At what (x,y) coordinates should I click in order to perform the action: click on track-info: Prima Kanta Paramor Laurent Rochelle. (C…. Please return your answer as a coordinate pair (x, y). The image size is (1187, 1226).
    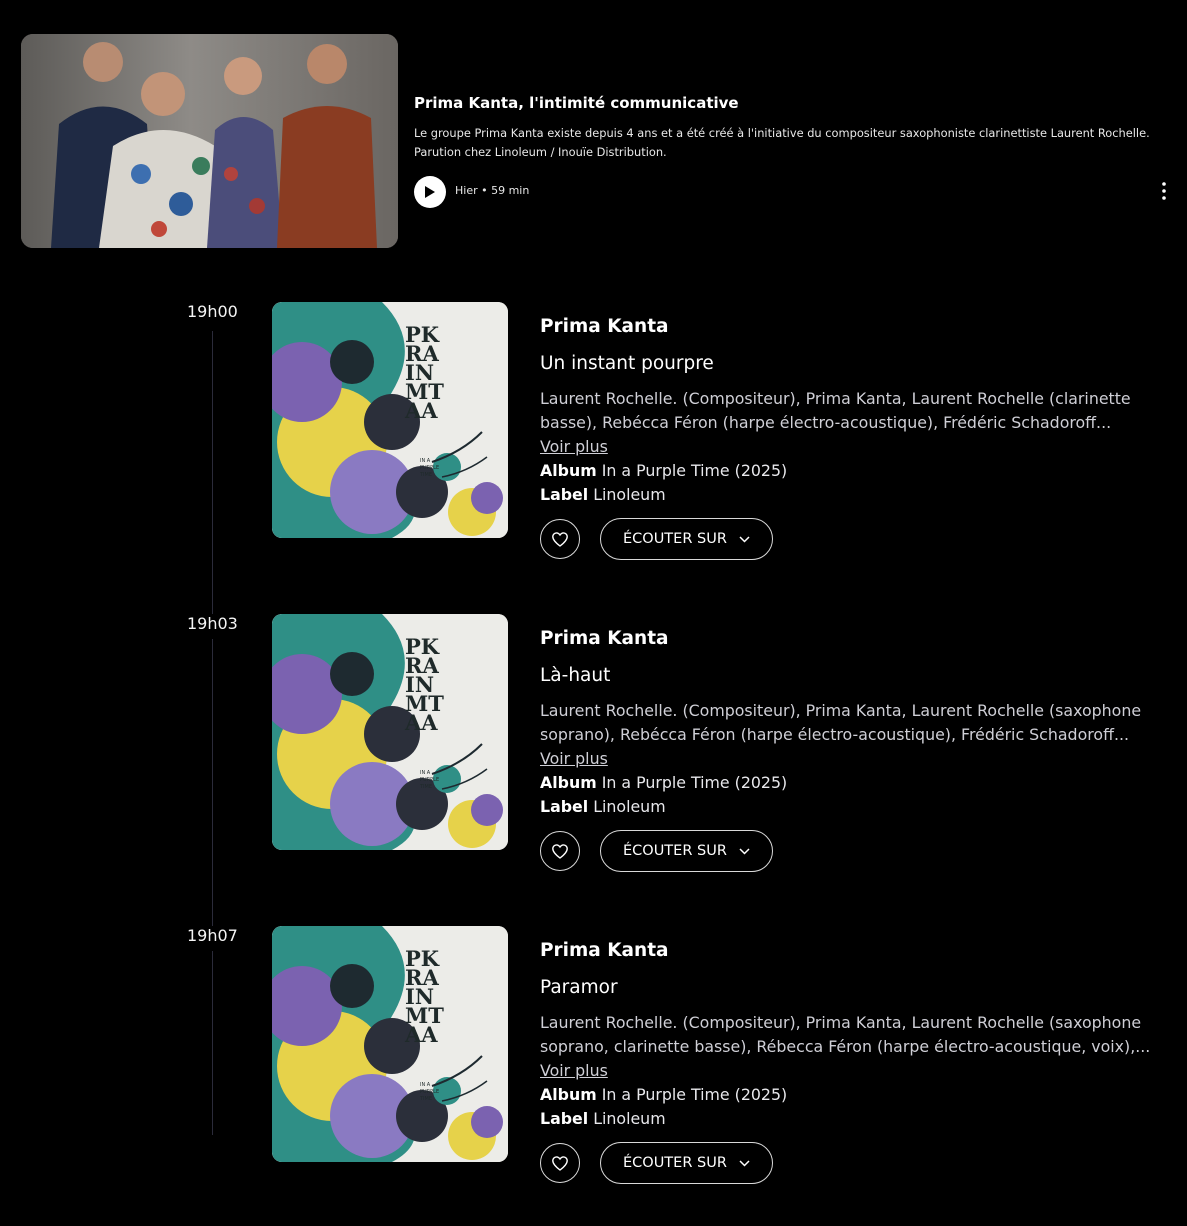
    Looking at the image, I should click on (855, 1062).